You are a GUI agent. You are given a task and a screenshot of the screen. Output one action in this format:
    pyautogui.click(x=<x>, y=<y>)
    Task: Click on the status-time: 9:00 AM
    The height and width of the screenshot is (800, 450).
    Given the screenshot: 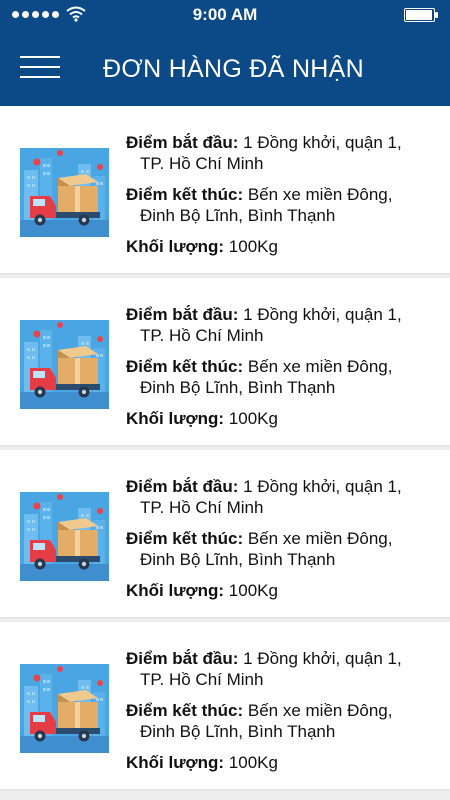 What is the action you would take?
    pyautogui.click(x=225, y=14)
    